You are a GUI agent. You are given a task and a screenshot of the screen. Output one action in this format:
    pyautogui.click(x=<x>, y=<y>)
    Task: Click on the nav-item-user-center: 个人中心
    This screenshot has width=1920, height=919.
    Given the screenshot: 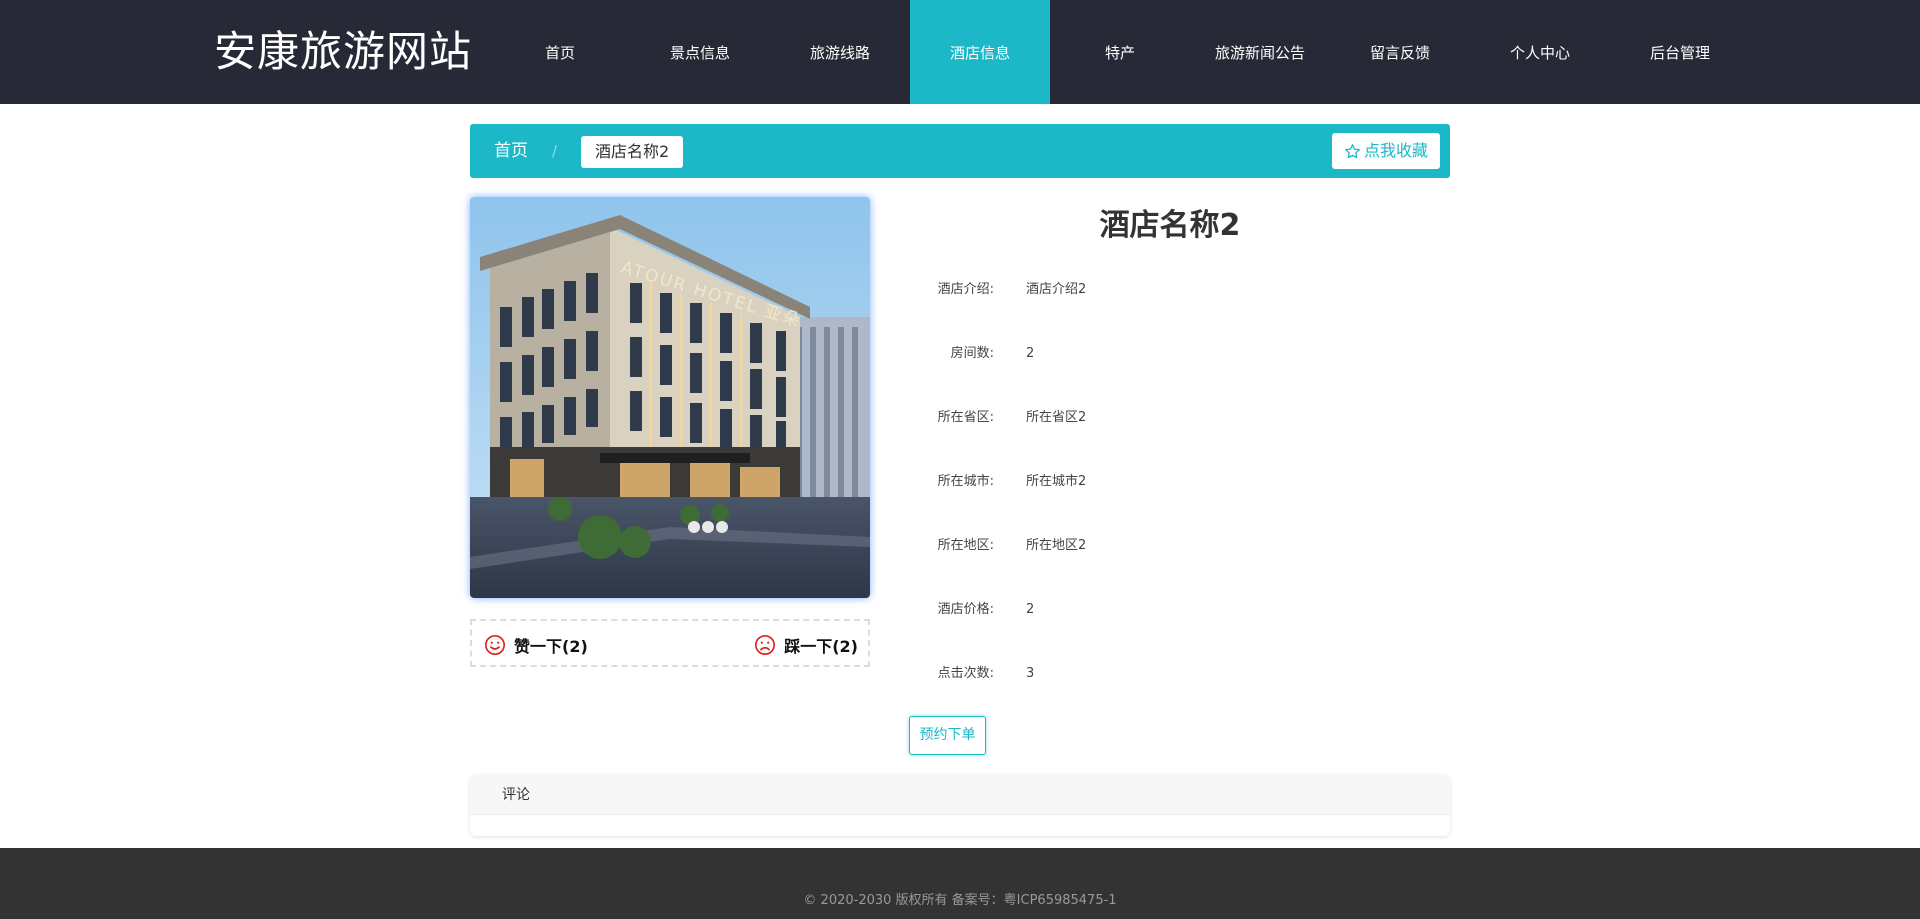 What is the action you would take?
    pyautogui.click(x=1540, y=52)
    